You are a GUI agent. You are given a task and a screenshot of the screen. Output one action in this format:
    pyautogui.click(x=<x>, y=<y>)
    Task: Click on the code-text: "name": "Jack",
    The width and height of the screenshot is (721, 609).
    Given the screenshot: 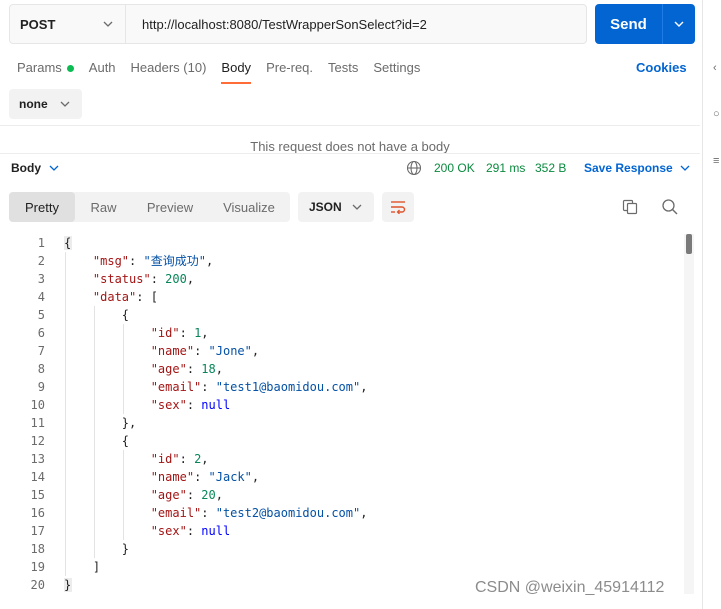 What is the action you would take?
    pyautogui.click(x=205, y=477)
    